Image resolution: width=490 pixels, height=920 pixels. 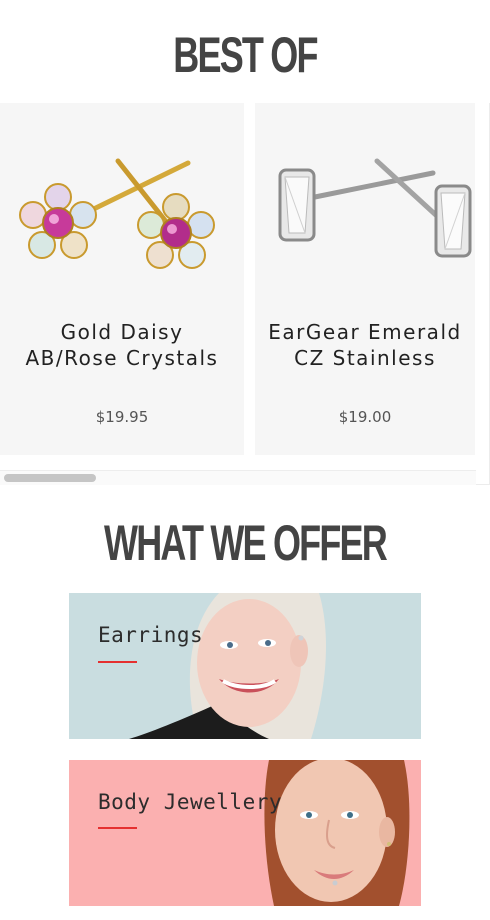 What do you see at coordinates (122, 345) in the screenshot?
I see `product-name: Gold Daisy AB/Rose Crystals` at bounding box center [122, 345].